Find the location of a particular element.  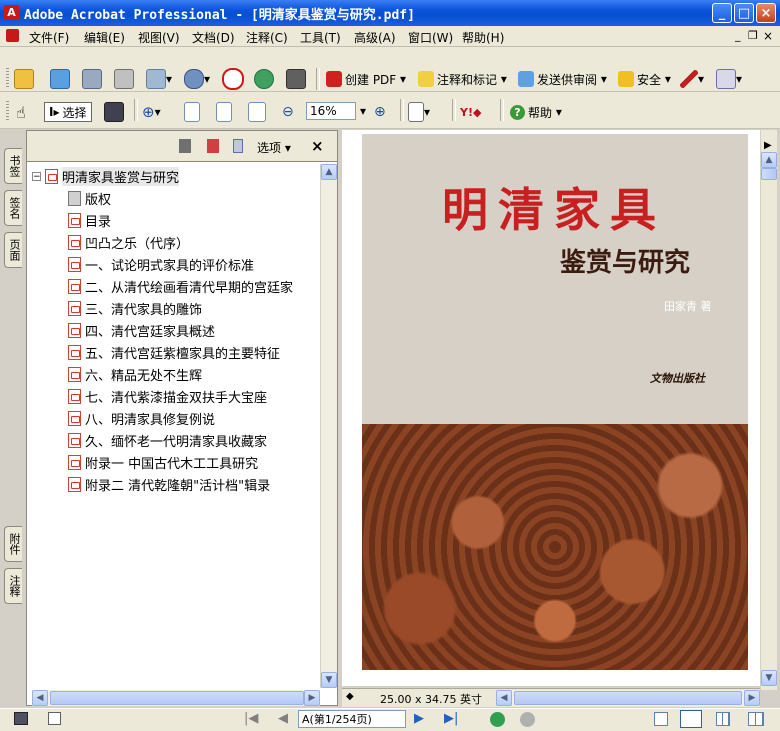

bookmark-item: 三、清代家具的雕饰 is located at coordinates (135, 308).